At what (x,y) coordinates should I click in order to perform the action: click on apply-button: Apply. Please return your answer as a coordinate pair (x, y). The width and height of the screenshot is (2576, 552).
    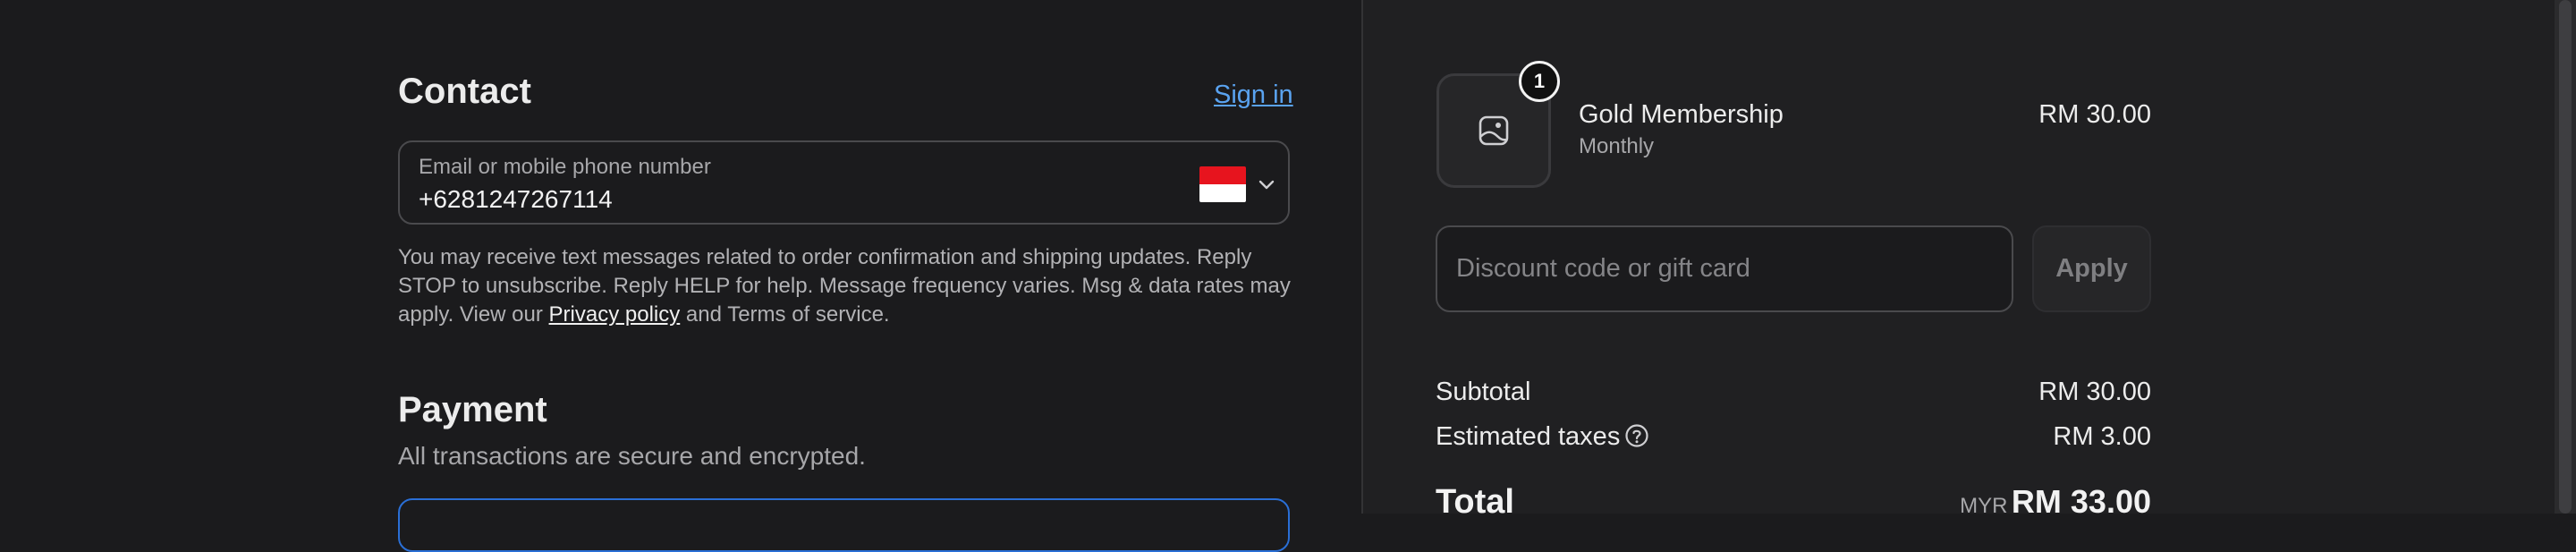
    Looking at the image, I should click on (2091, 268).